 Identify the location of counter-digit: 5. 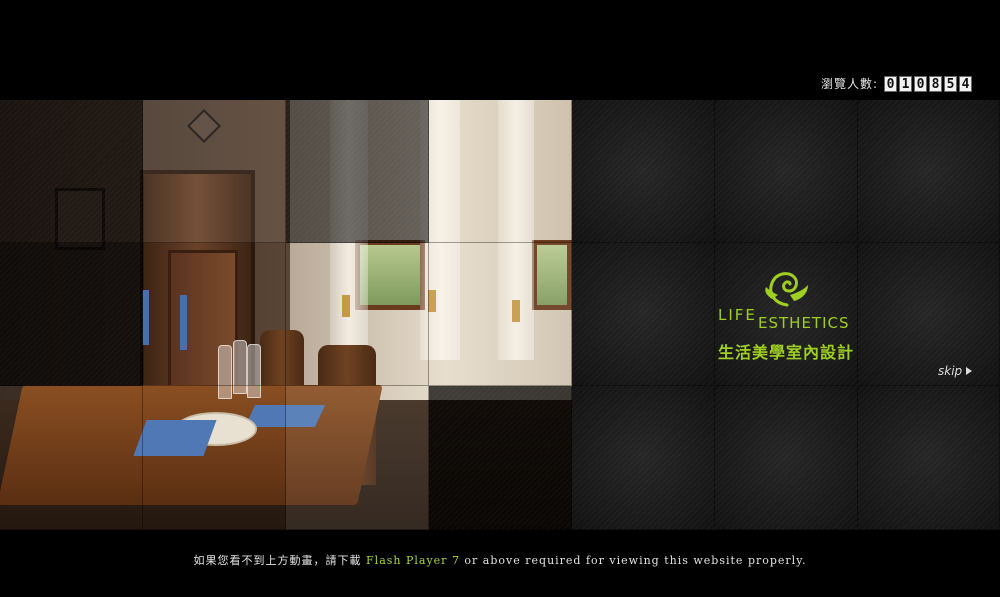
(950, 83).